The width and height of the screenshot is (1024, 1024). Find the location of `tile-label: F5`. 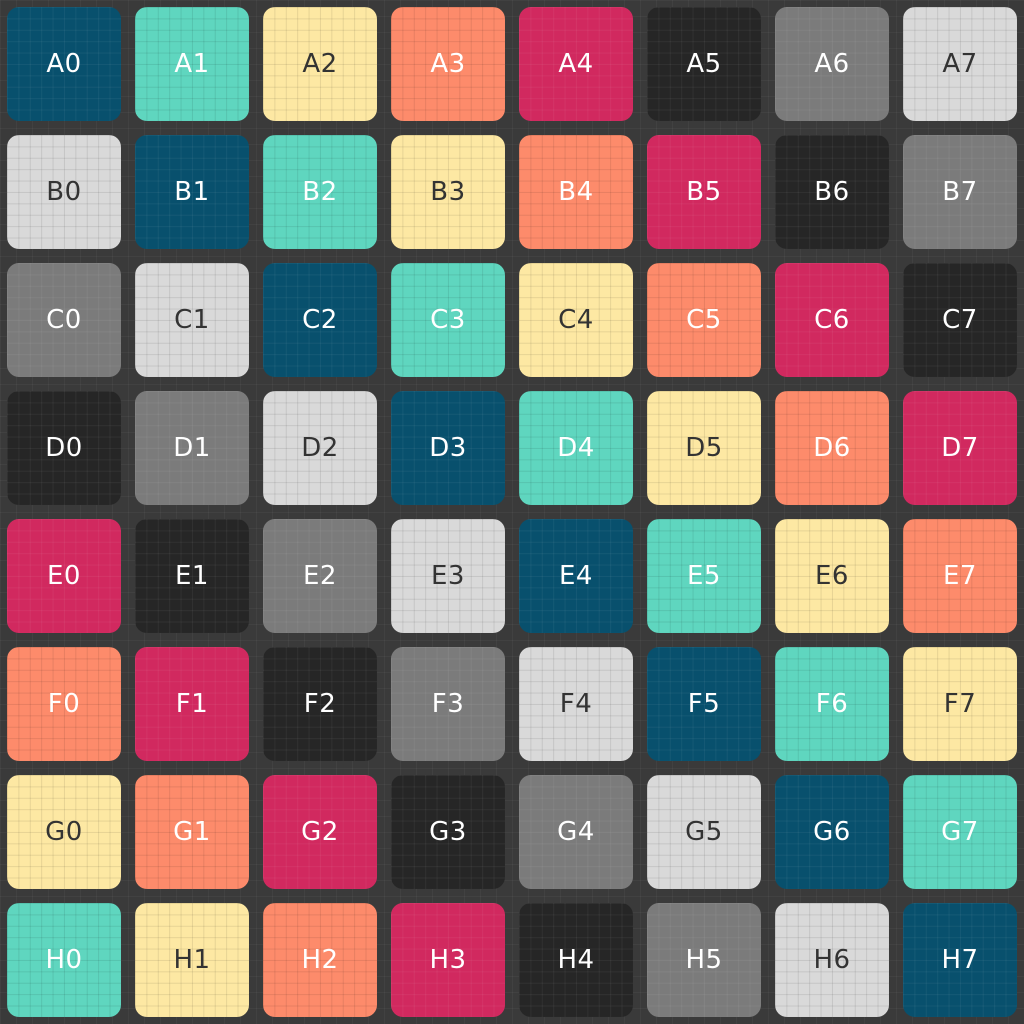

tile-label: F5 is located at coordinates (704, 704).